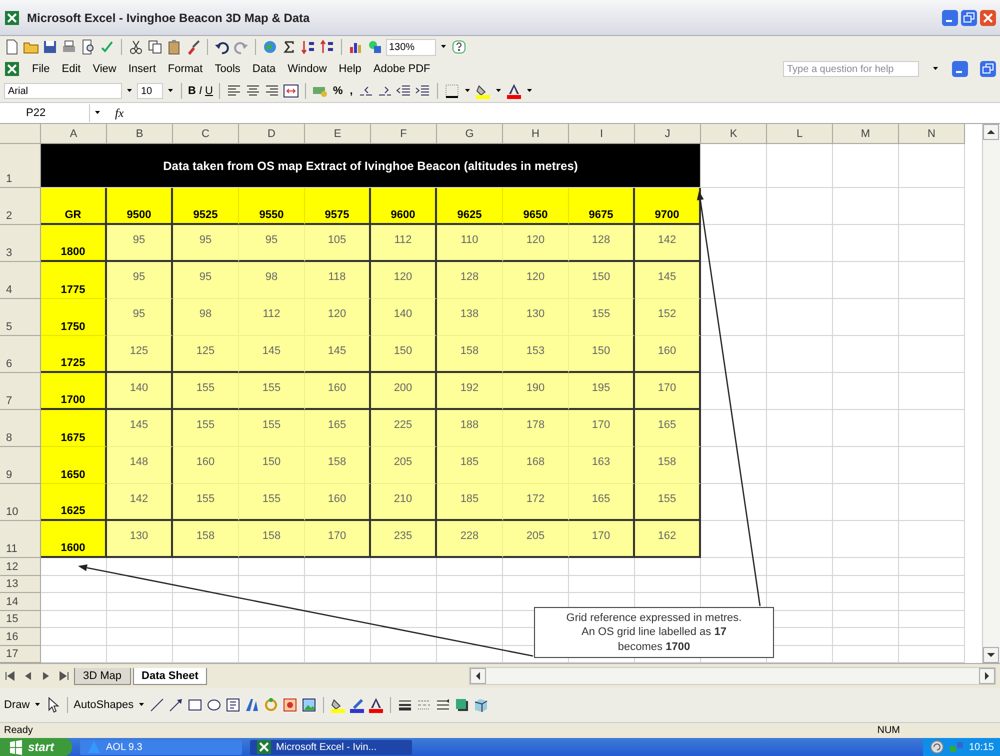 The height and width of the screenshot is (756, 1000). What do you see at coordinates (851, 69) in the screenshot?
I see `help-search-field: Type a question for help` at bounding box center [851, 69].